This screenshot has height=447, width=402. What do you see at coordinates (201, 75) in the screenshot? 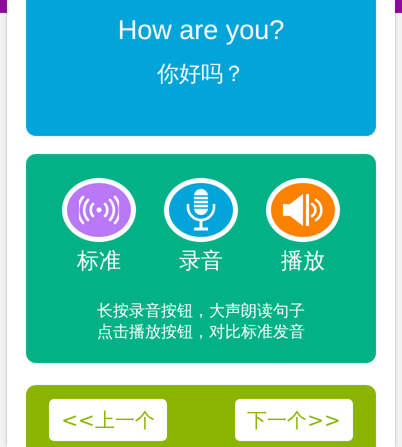
I see `chinese-sentence: 你好吗？` at bounding box center [201, 75].